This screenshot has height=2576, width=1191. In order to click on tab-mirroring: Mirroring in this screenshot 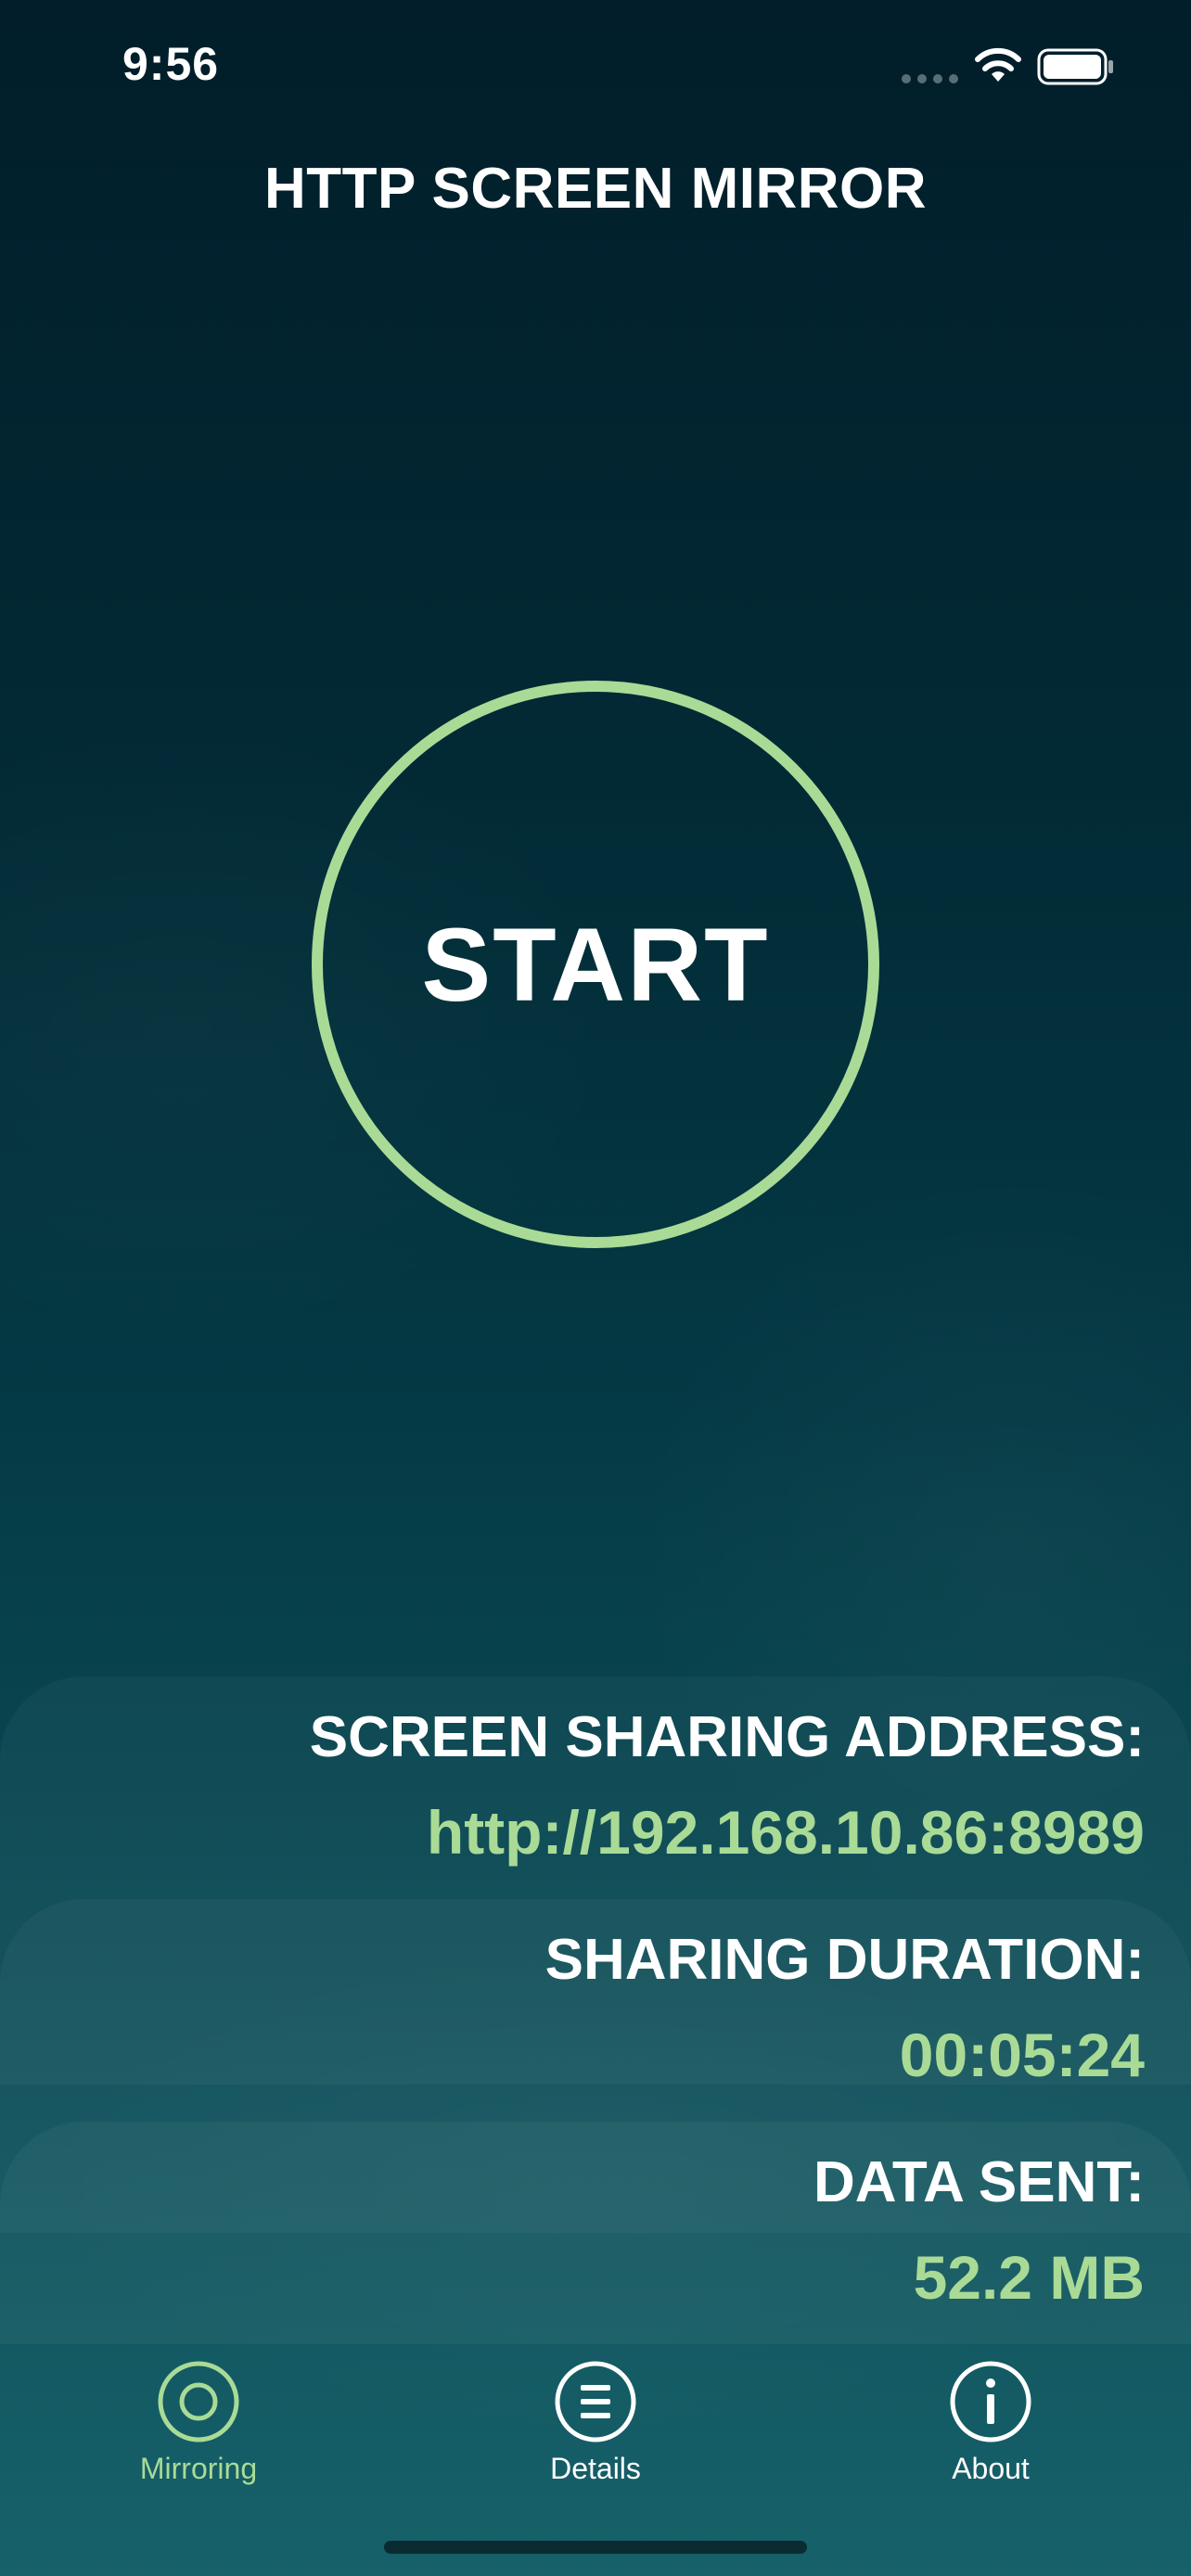, I will do `click(198, 2438)`.